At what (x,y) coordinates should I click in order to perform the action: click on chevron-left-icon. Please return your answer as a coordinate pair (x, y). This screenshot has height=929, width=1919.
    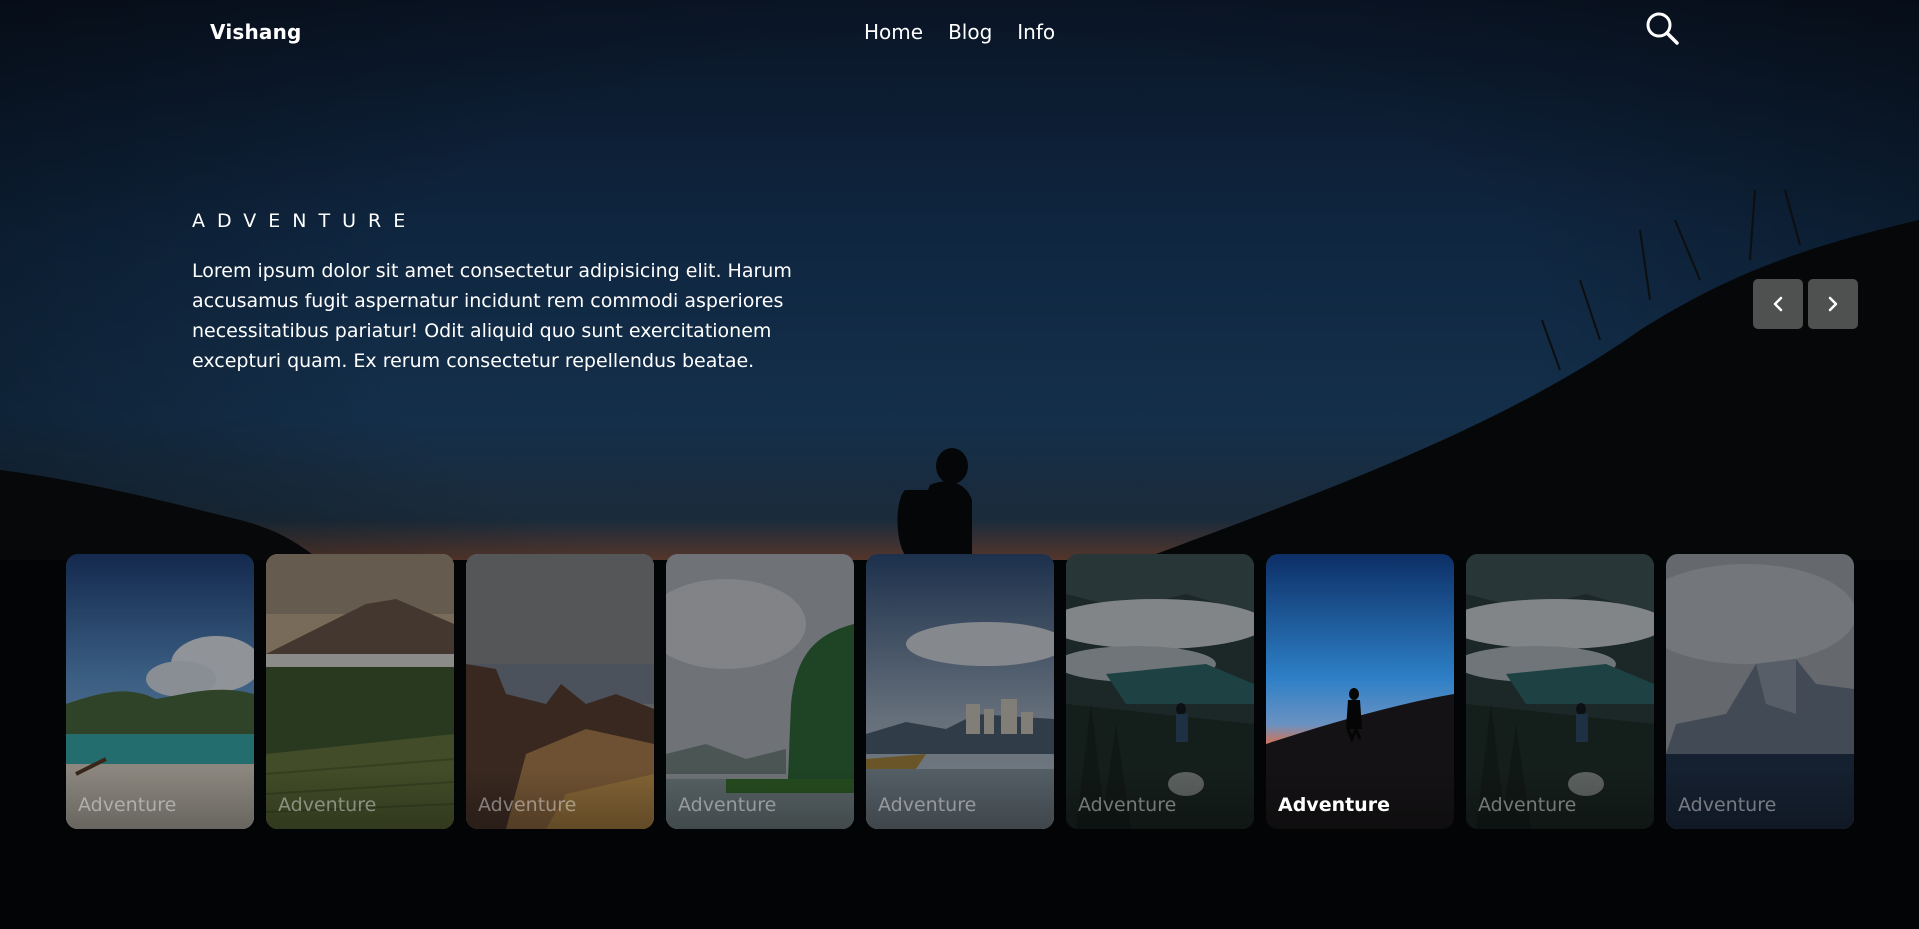
    Looking at the image, I should click on (1778, 304).